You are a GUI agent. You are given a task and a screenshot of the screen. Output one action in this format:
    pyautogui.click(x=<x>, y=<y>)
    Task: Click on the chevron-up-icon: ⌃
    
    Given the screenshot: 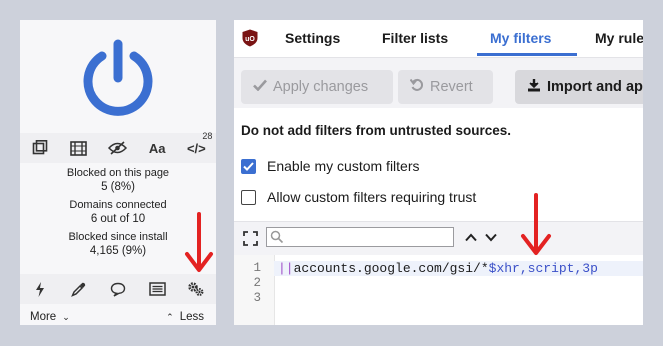 What is the action you would take?
    pyautogui.click(x=170, y=317)
    